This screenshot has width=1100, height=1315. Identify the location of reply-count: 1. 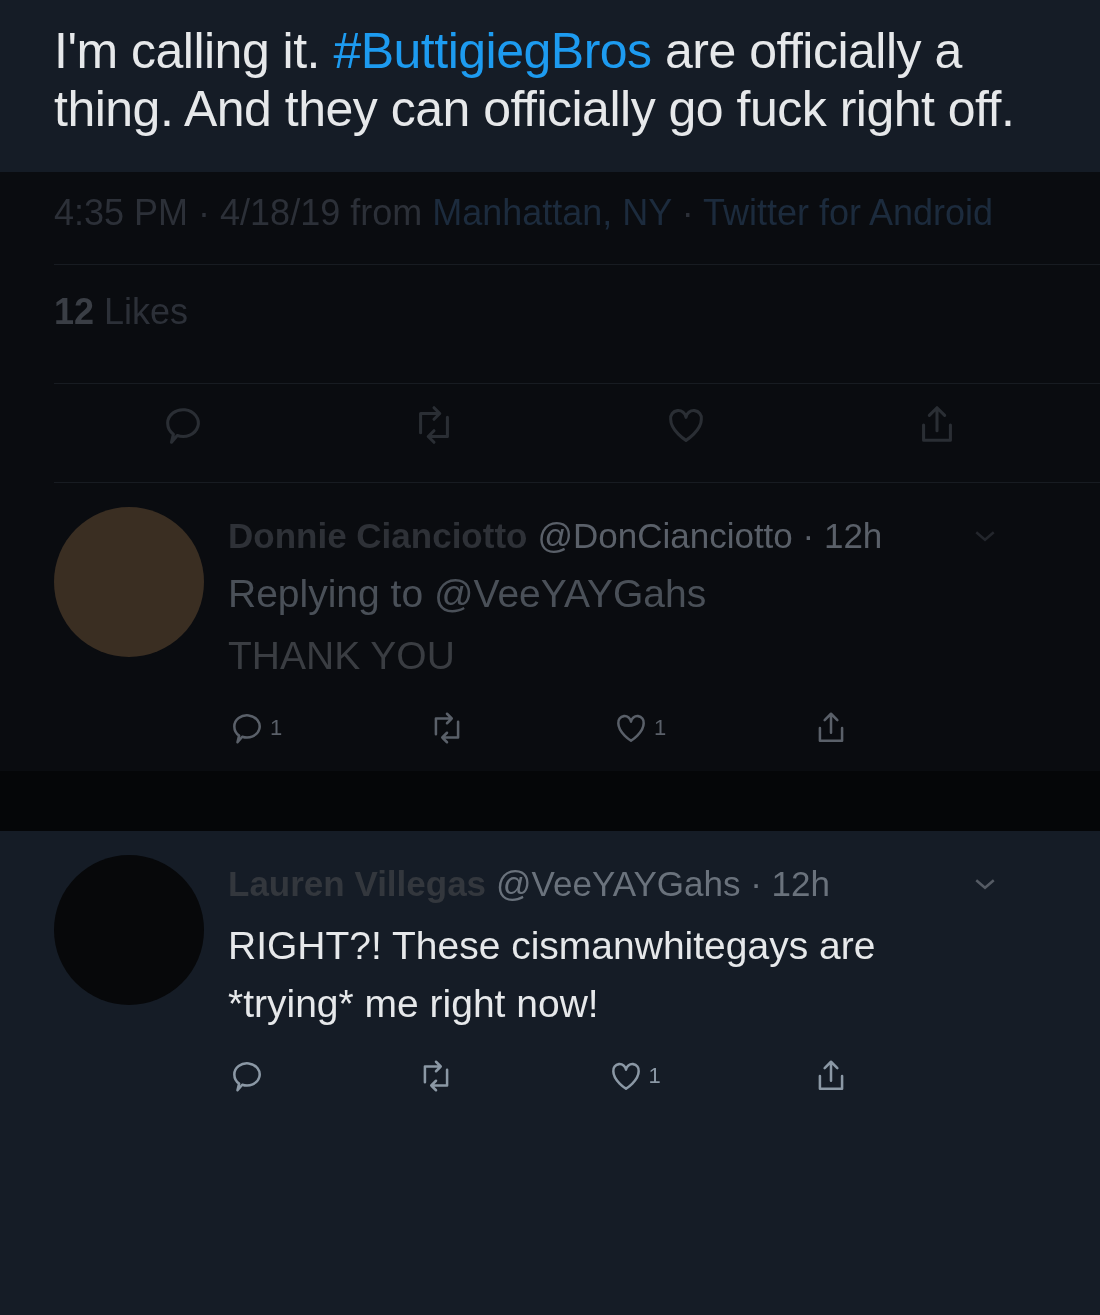
(276, 728).